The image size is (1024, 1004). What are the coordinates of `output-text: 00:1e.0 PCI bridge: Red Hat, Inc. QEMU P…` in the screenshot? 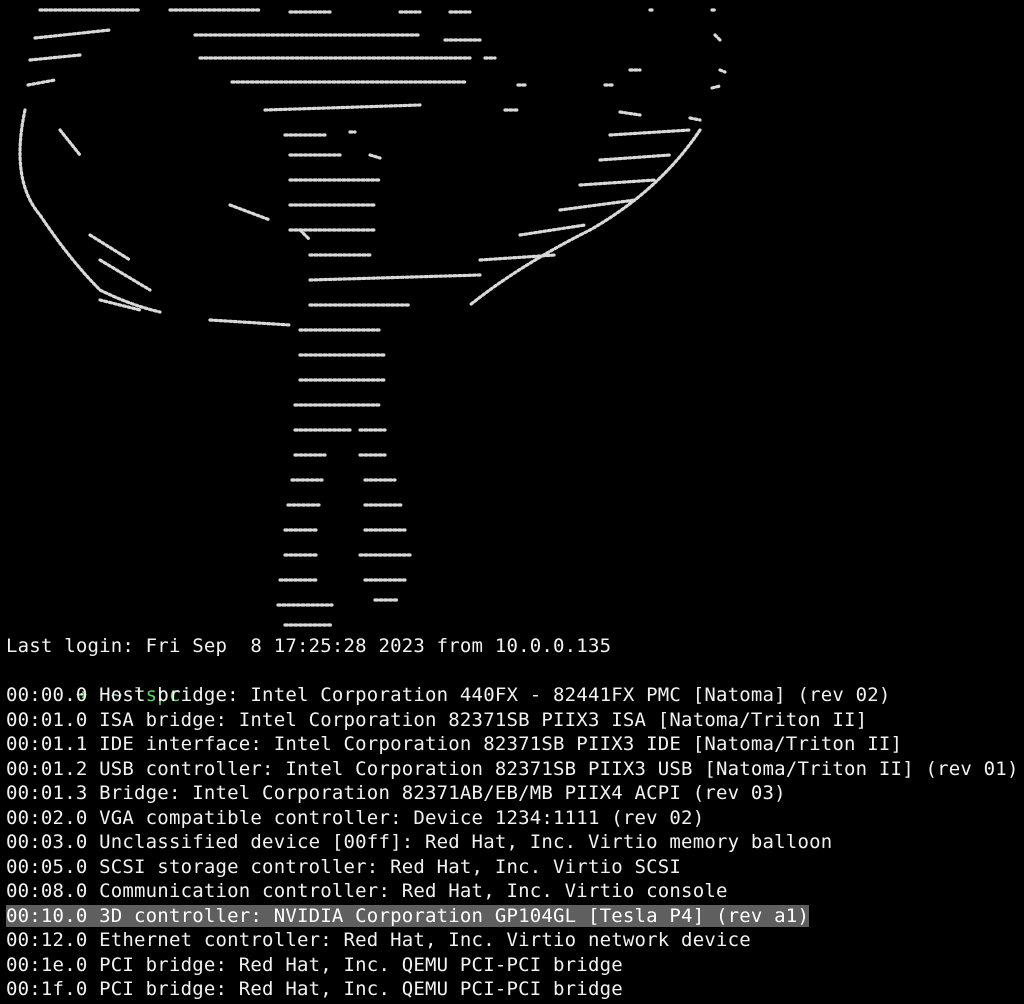 It's located at (314, 964).